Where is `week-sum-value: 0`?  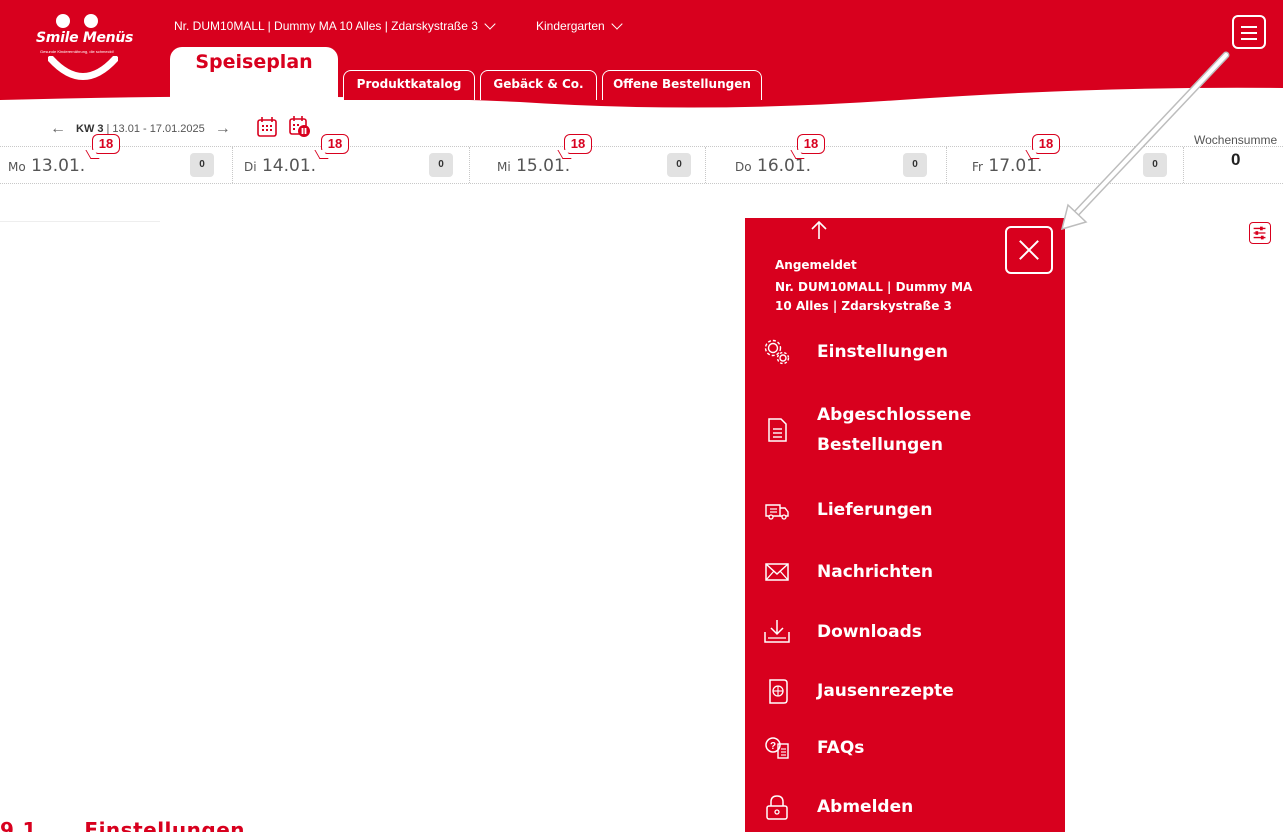
week-sum-value: 0 is located at coordinates (1236, 159).